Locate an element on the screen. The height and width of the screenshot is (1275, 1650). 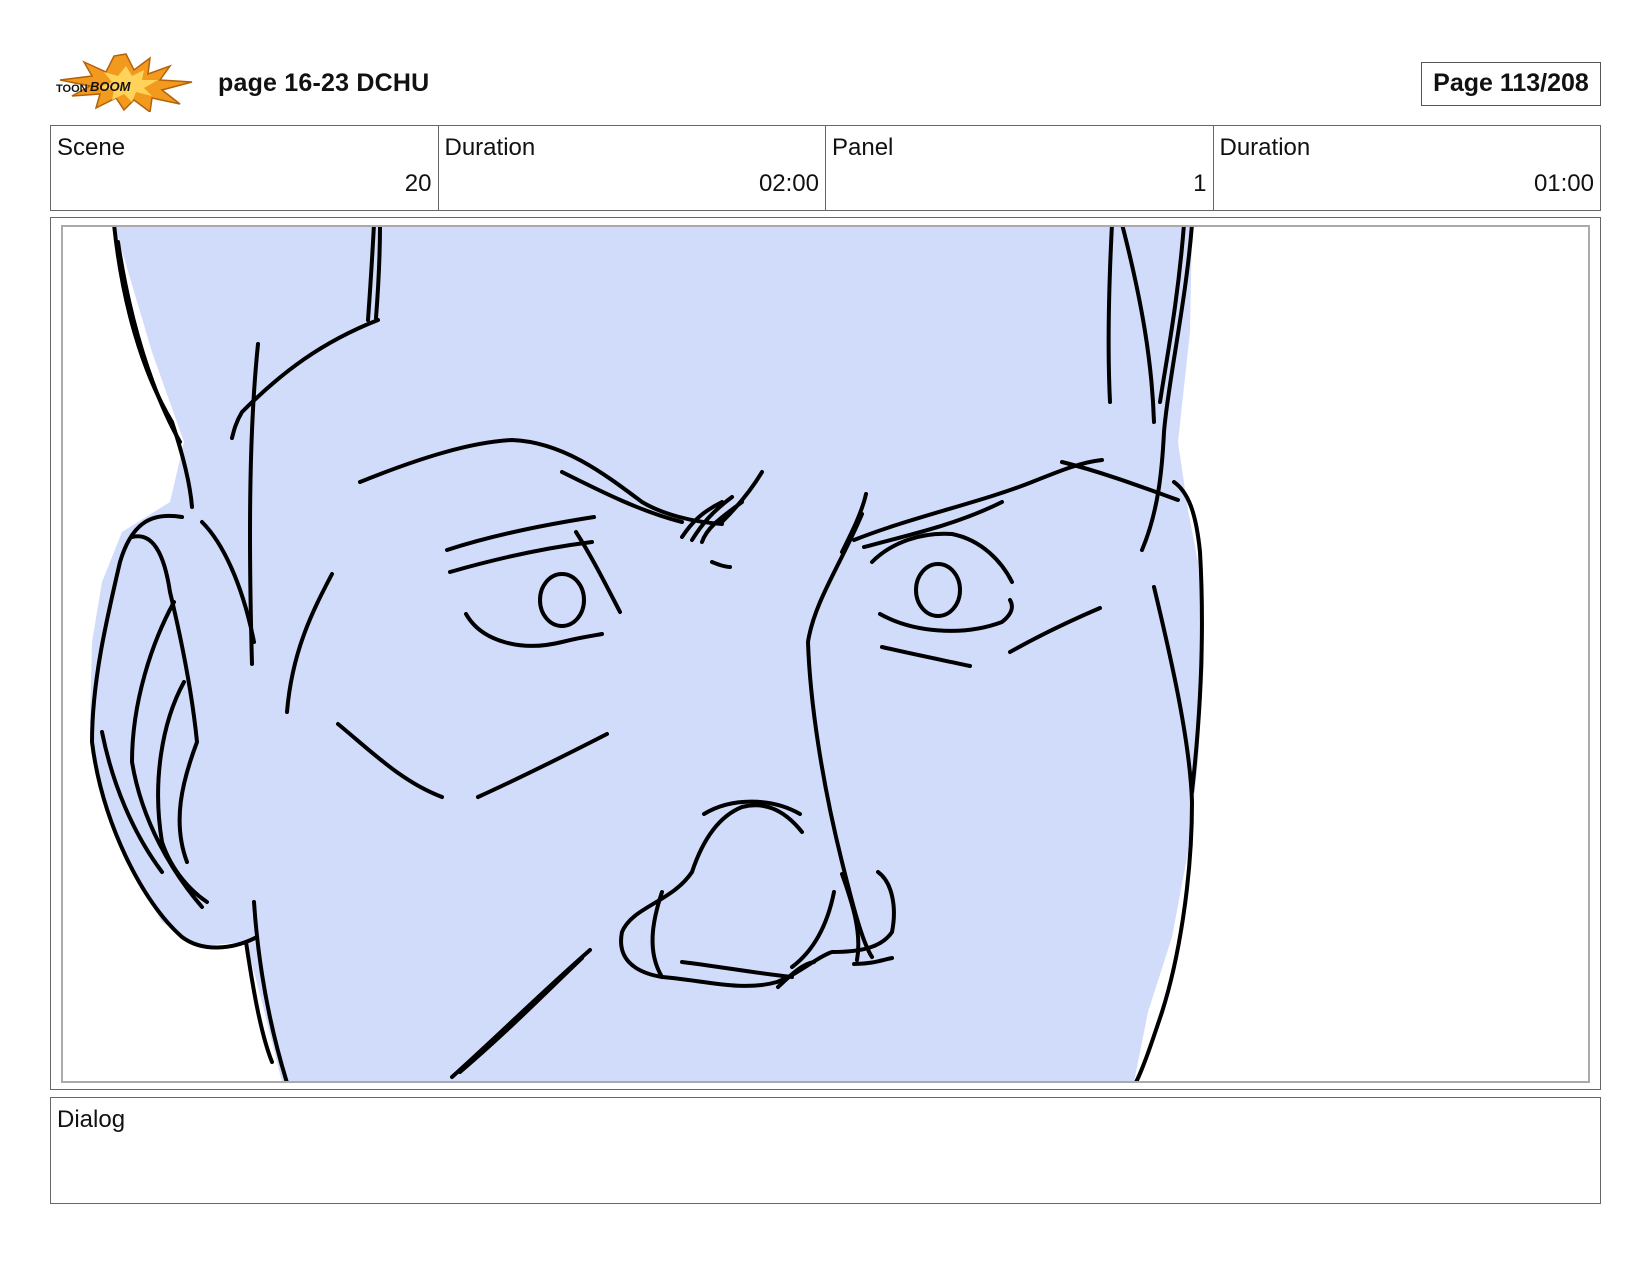
panel-cell: Panel 1 is located at coordinates (1020, 168).